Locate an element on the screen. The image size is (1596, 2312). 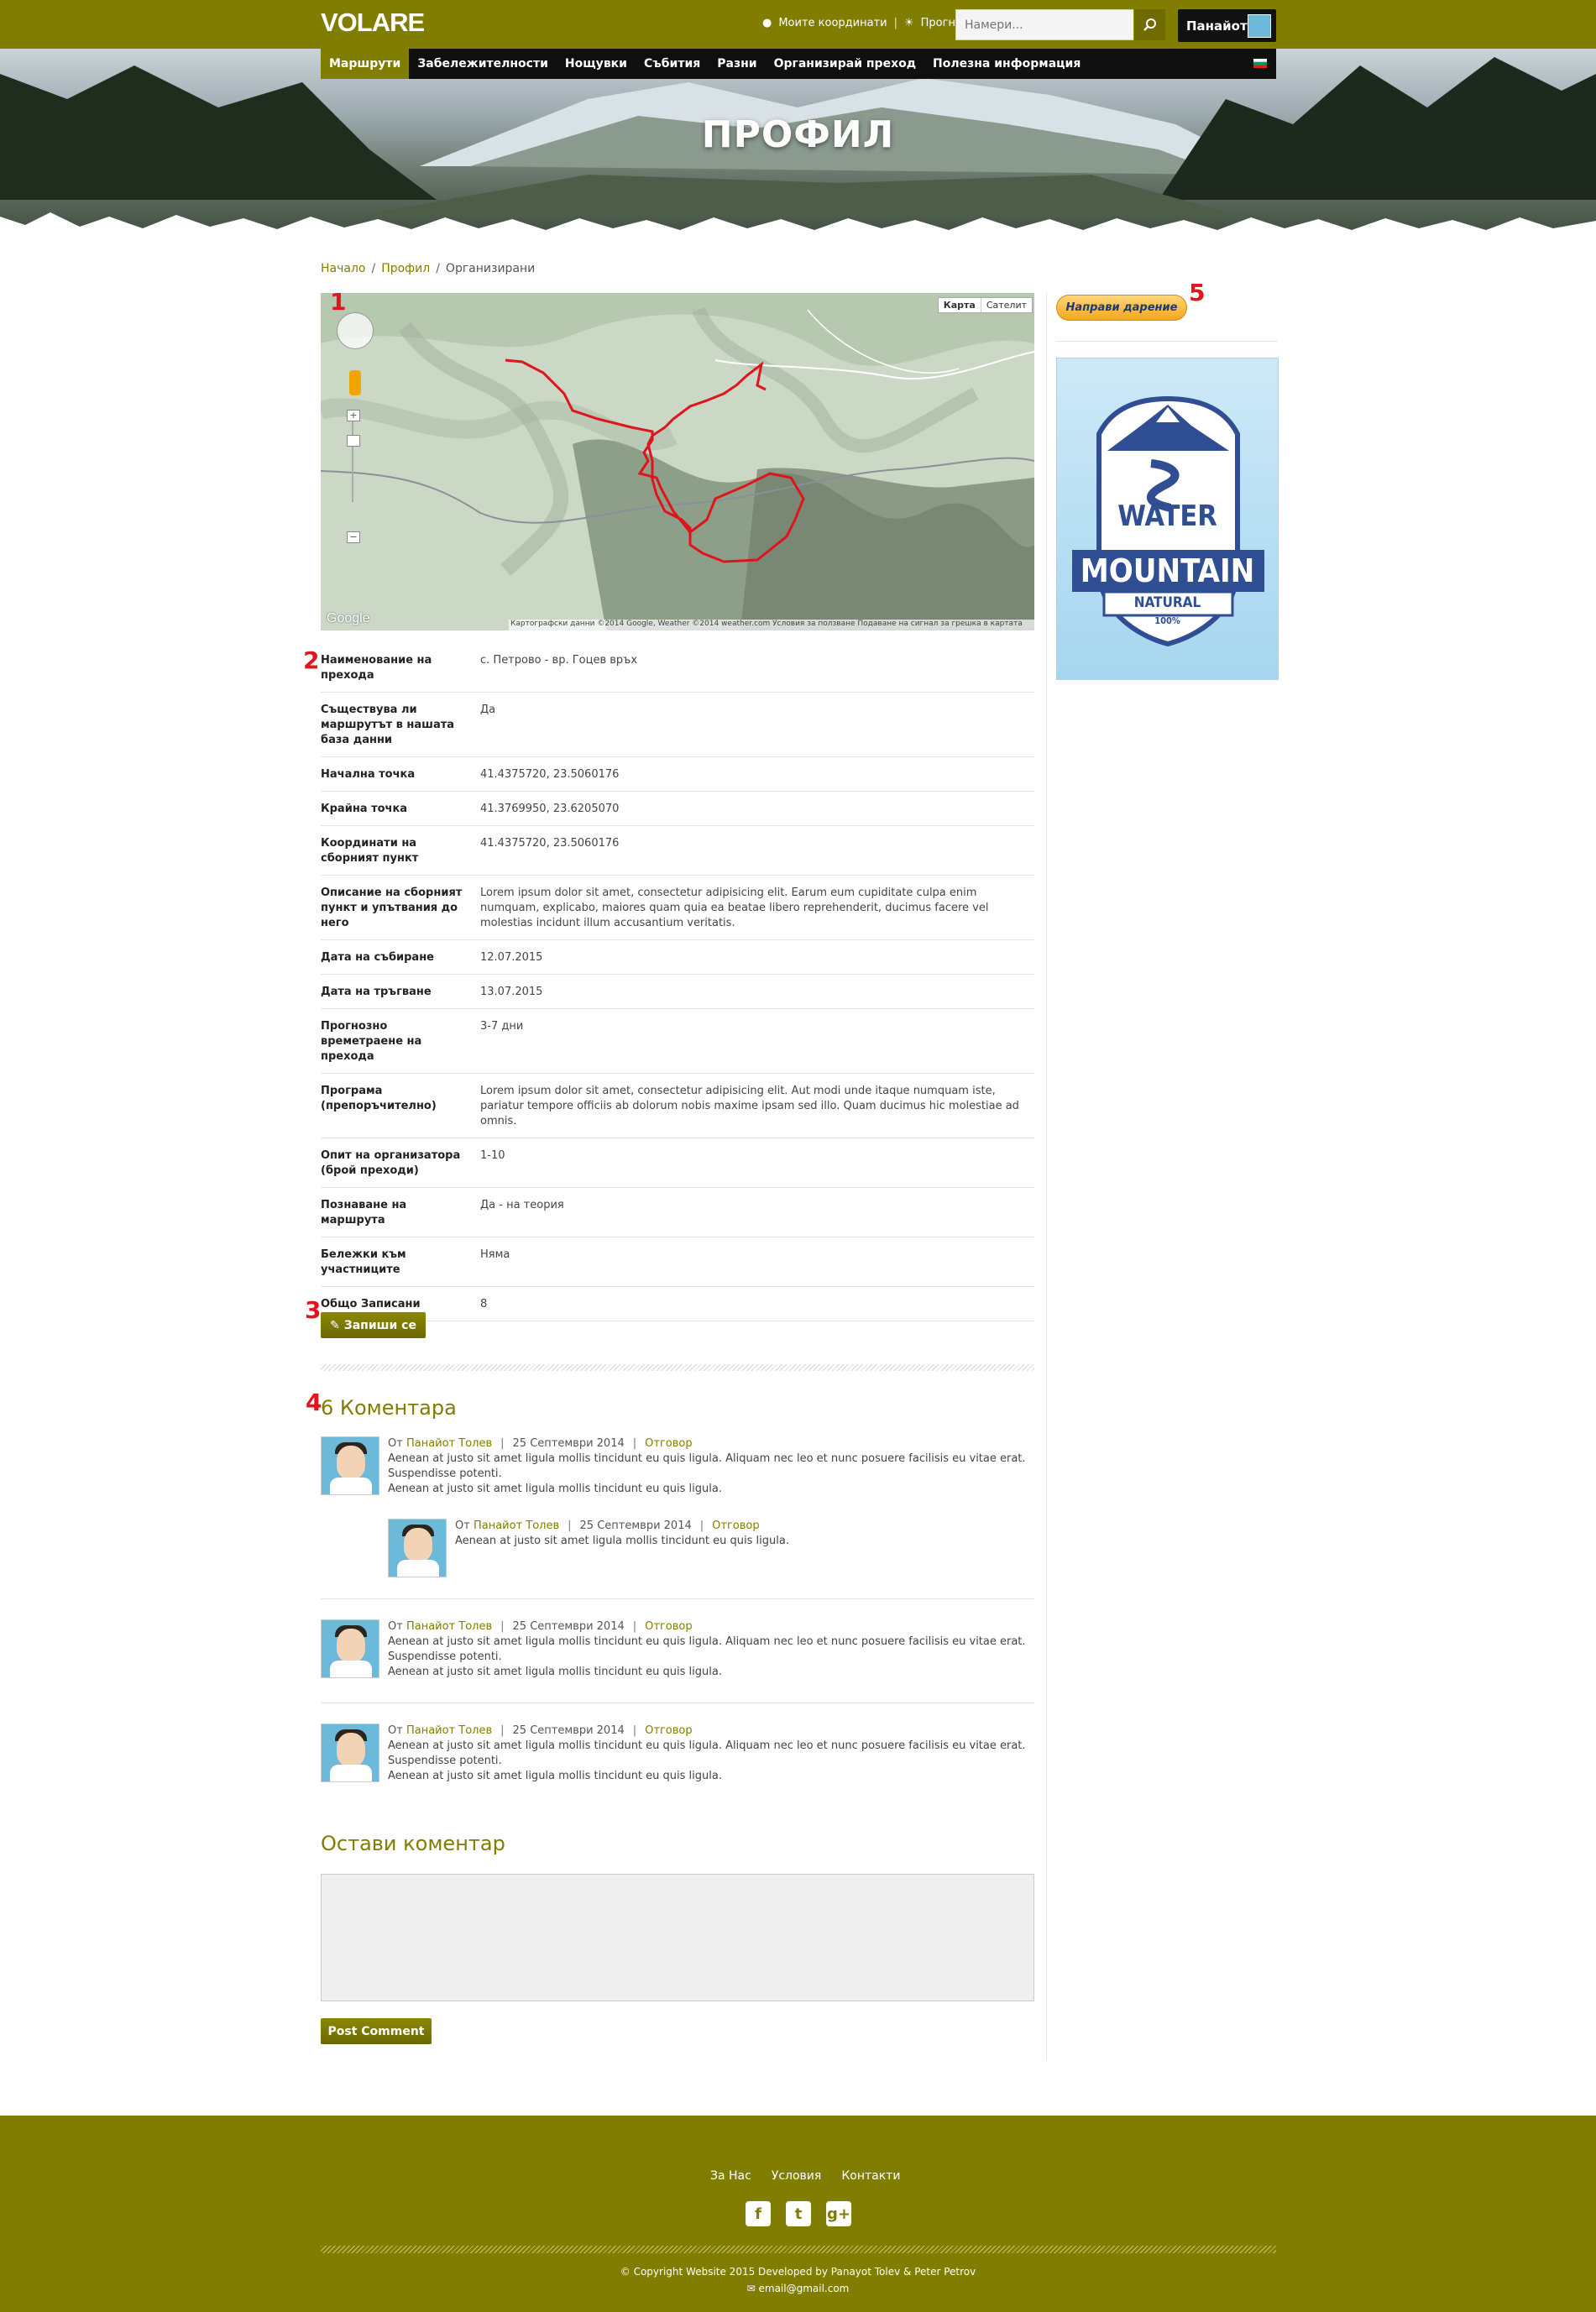
map-pan-control is located at coordinates (355, 330).